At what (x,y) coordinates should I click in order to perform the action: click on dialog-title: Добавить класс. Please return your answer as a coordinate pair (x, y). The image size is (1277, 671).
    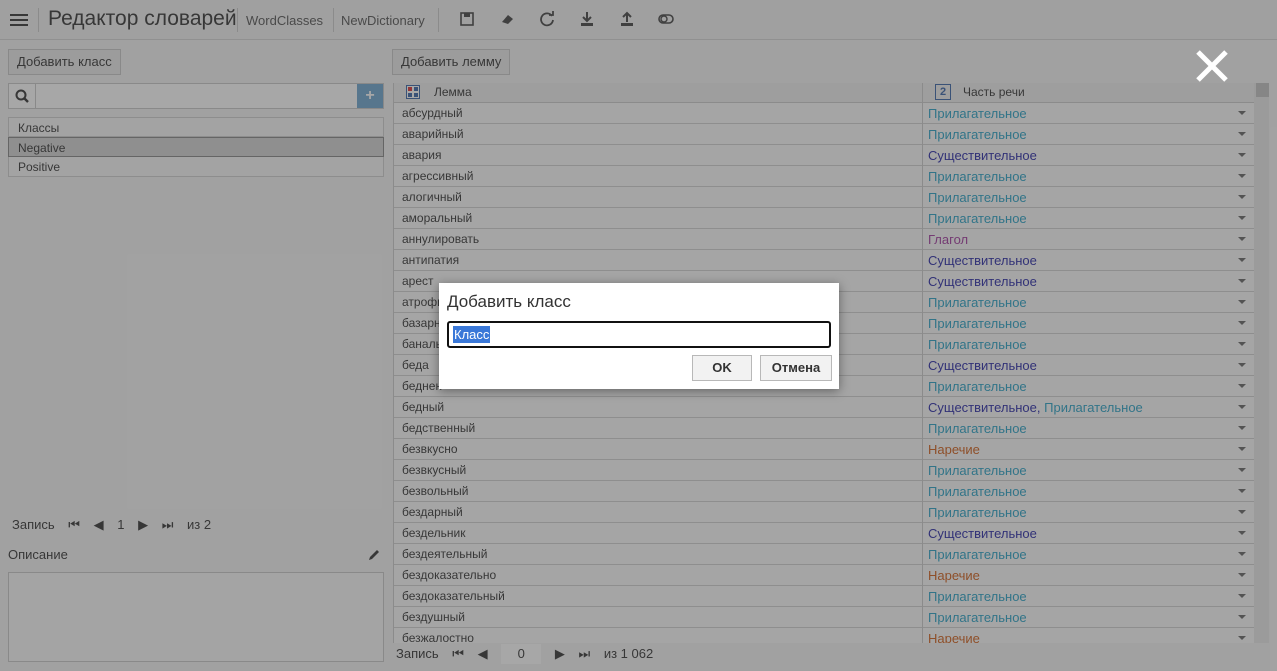
    Looking at the image, I should click on (509, 301).